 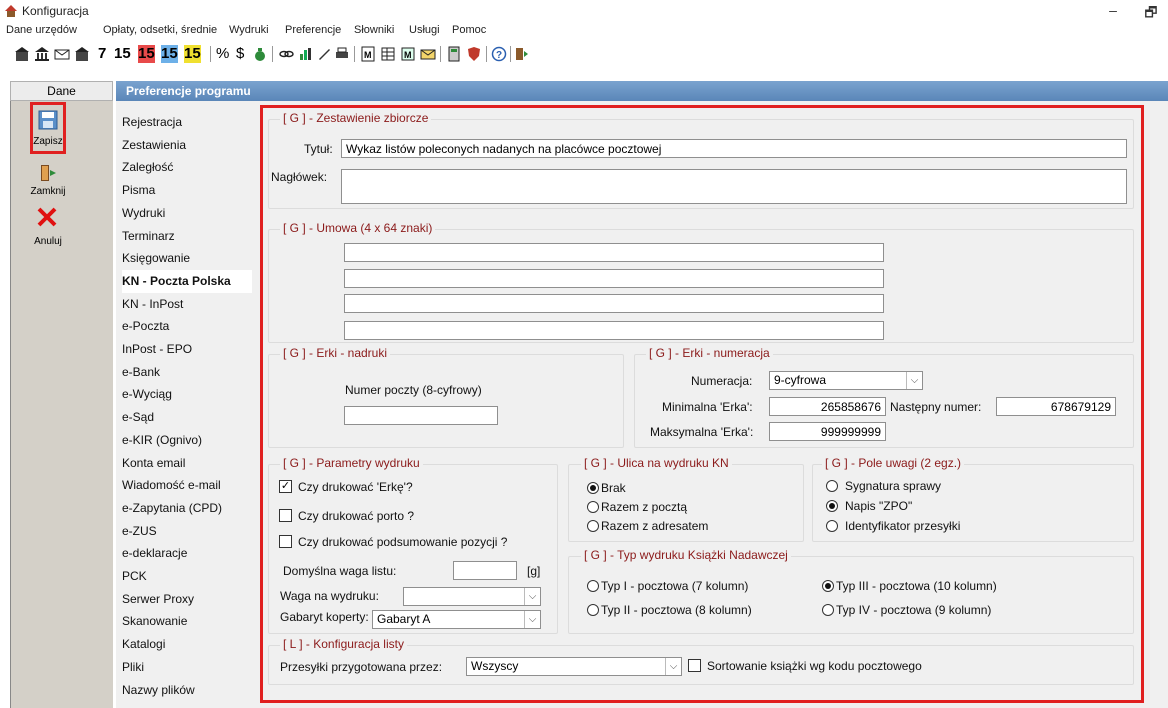 What do you see at coordinates (428, 54) in the screenshot?
I see `envelope-icon` at bounding box center [428, 54].